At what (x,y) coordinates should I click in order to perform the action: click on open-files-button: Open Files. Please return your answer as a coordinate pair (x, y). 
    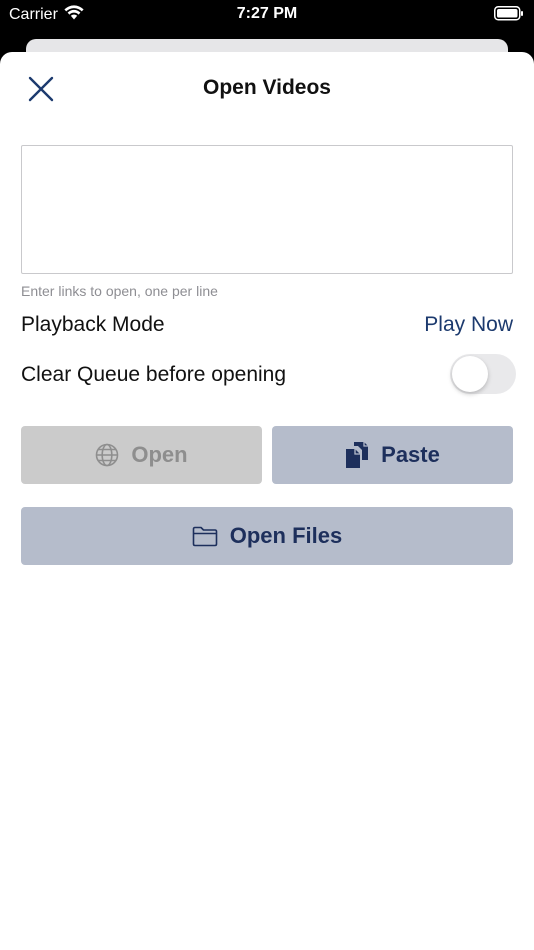
    Looking at the image, I should click on (267, 536).